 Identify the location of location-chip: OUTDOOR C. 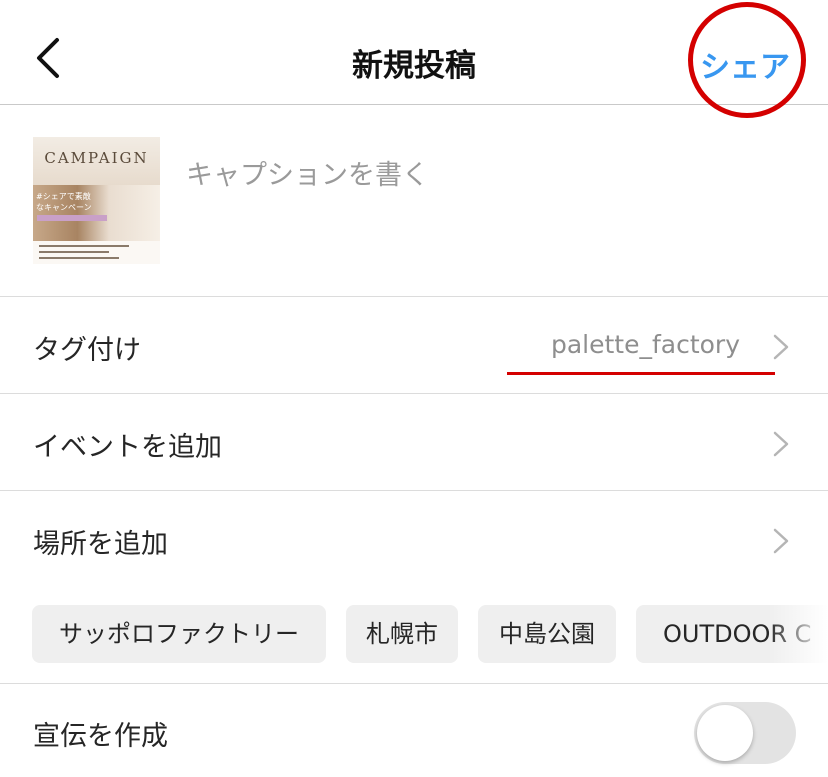
(732, 634).